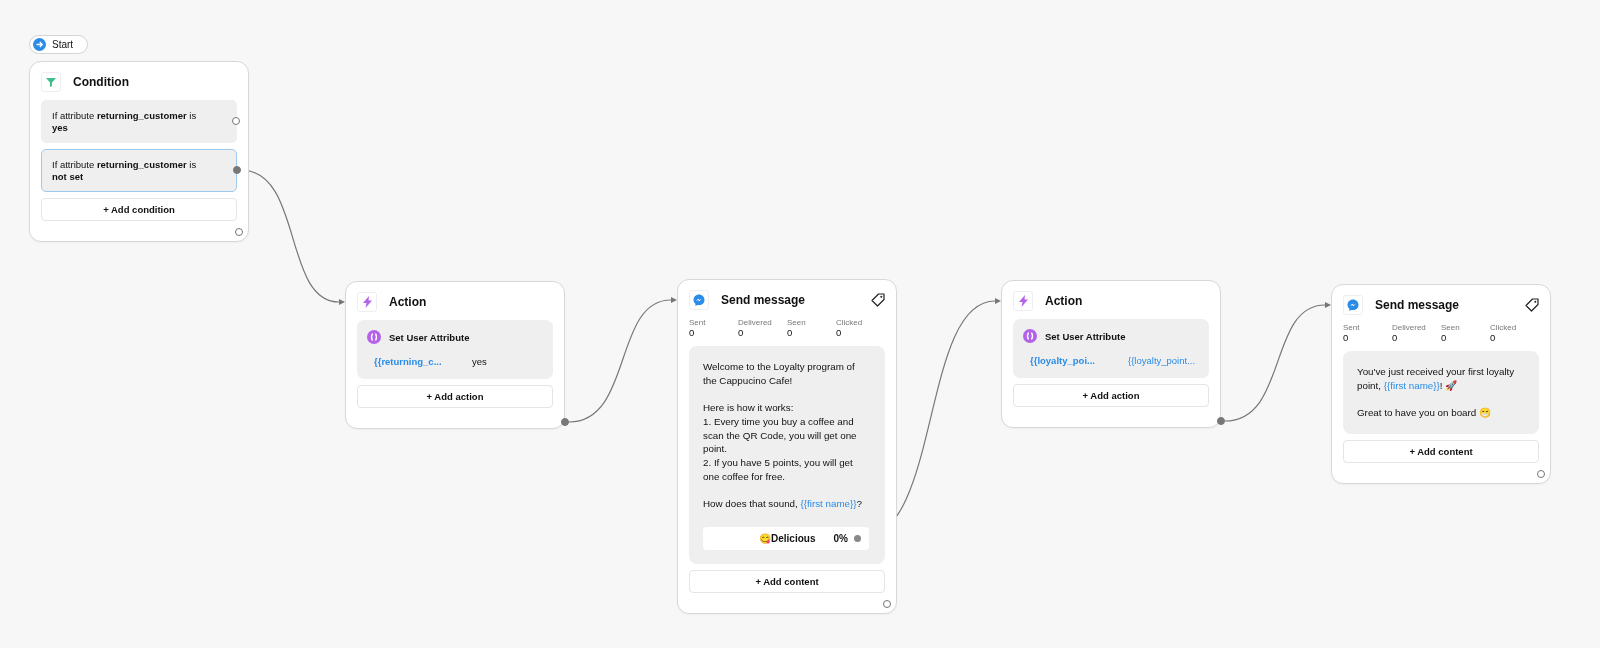 The width and height of the screenshot is (1600, 648). What do you see at coordinates (479, 361) in the screenshot?
I see `attribute-value: yes` at bounding box center [479, 361].